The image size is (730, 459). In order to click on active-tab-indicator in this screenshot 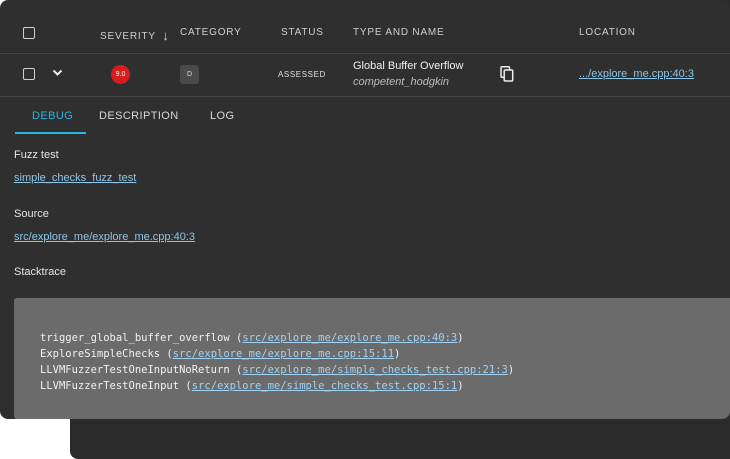, I will do `click(50, 133)`.